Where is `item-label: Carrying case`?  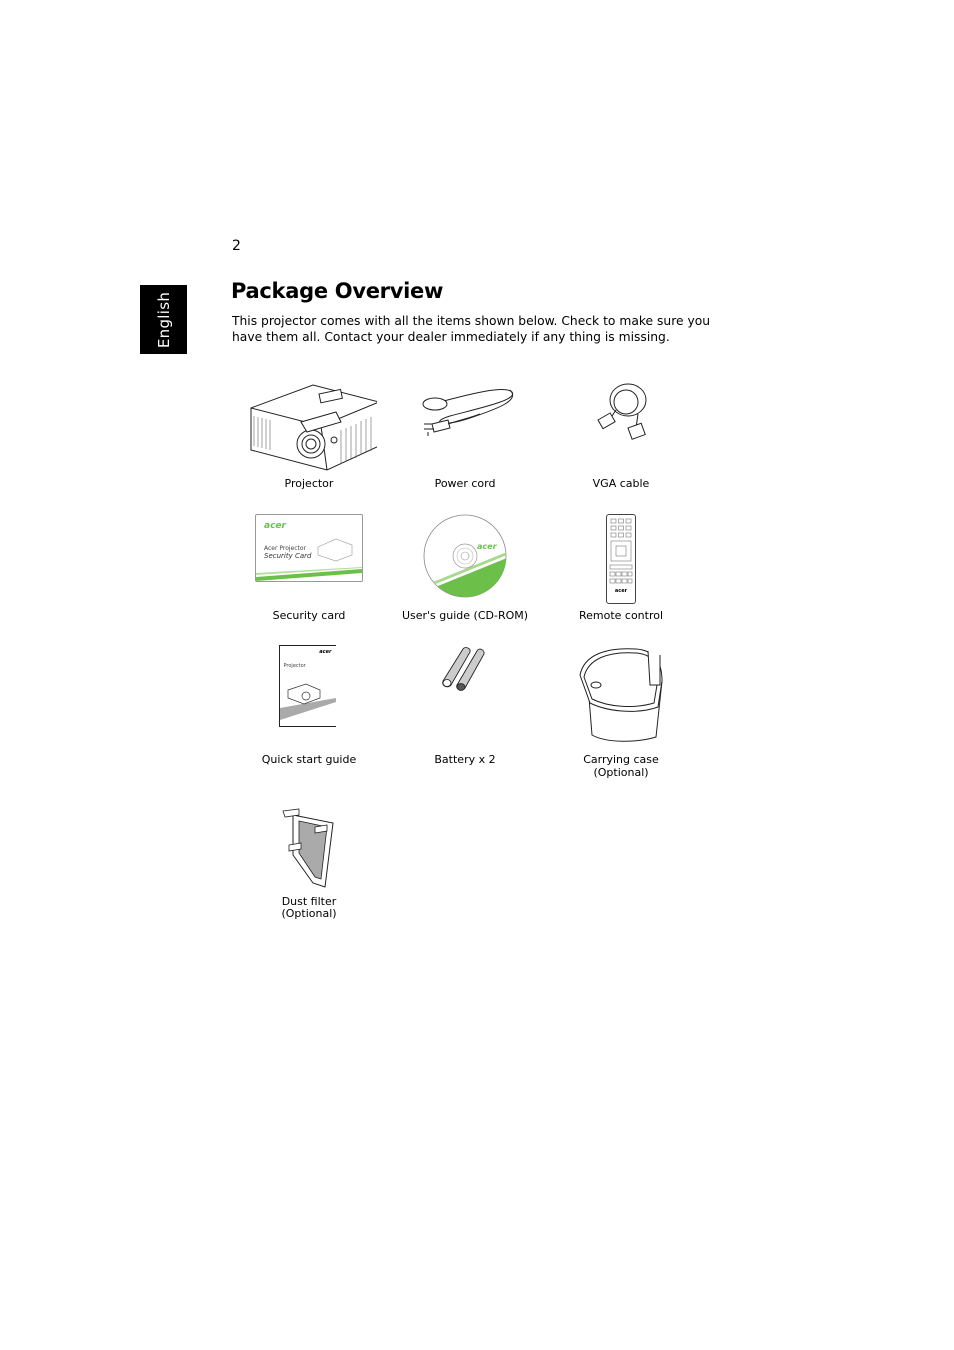 item-label: Carrying case is located at coordinates (621, 759).